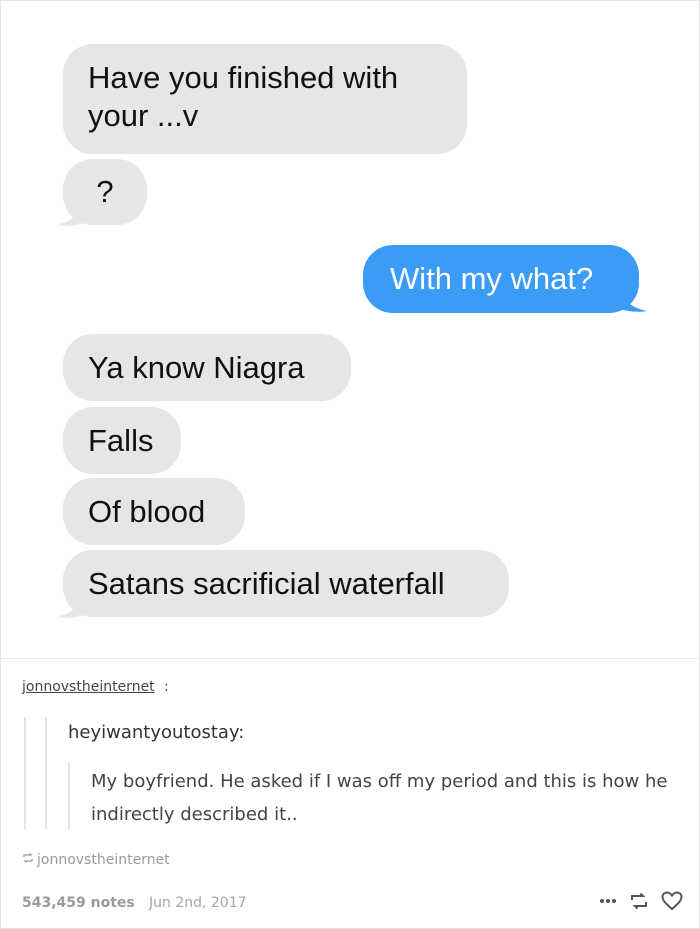 This screenshot has height=929, width=700. Describe the element at coordinates (501, 279) in the screenshot. I see `message-bubble-sent: With my what?` at that location.